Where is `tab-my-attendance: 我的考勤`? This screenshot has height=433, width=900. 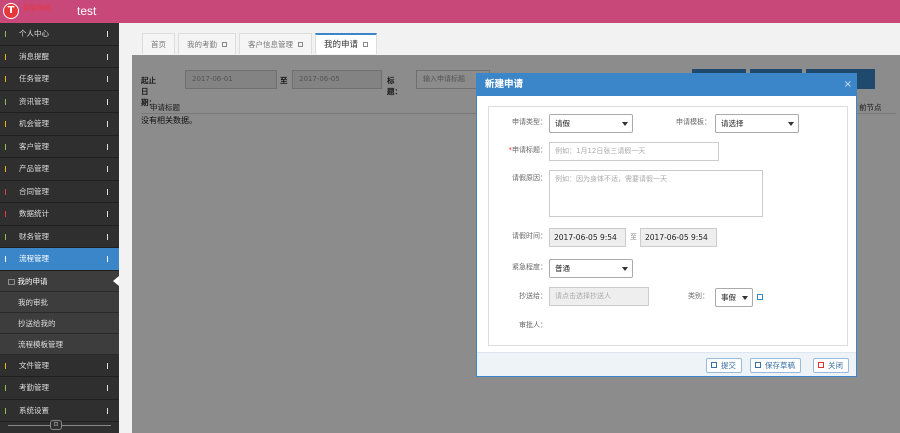 tab-my-attendance: 我的考勤 is located at coordinates (207, 43).